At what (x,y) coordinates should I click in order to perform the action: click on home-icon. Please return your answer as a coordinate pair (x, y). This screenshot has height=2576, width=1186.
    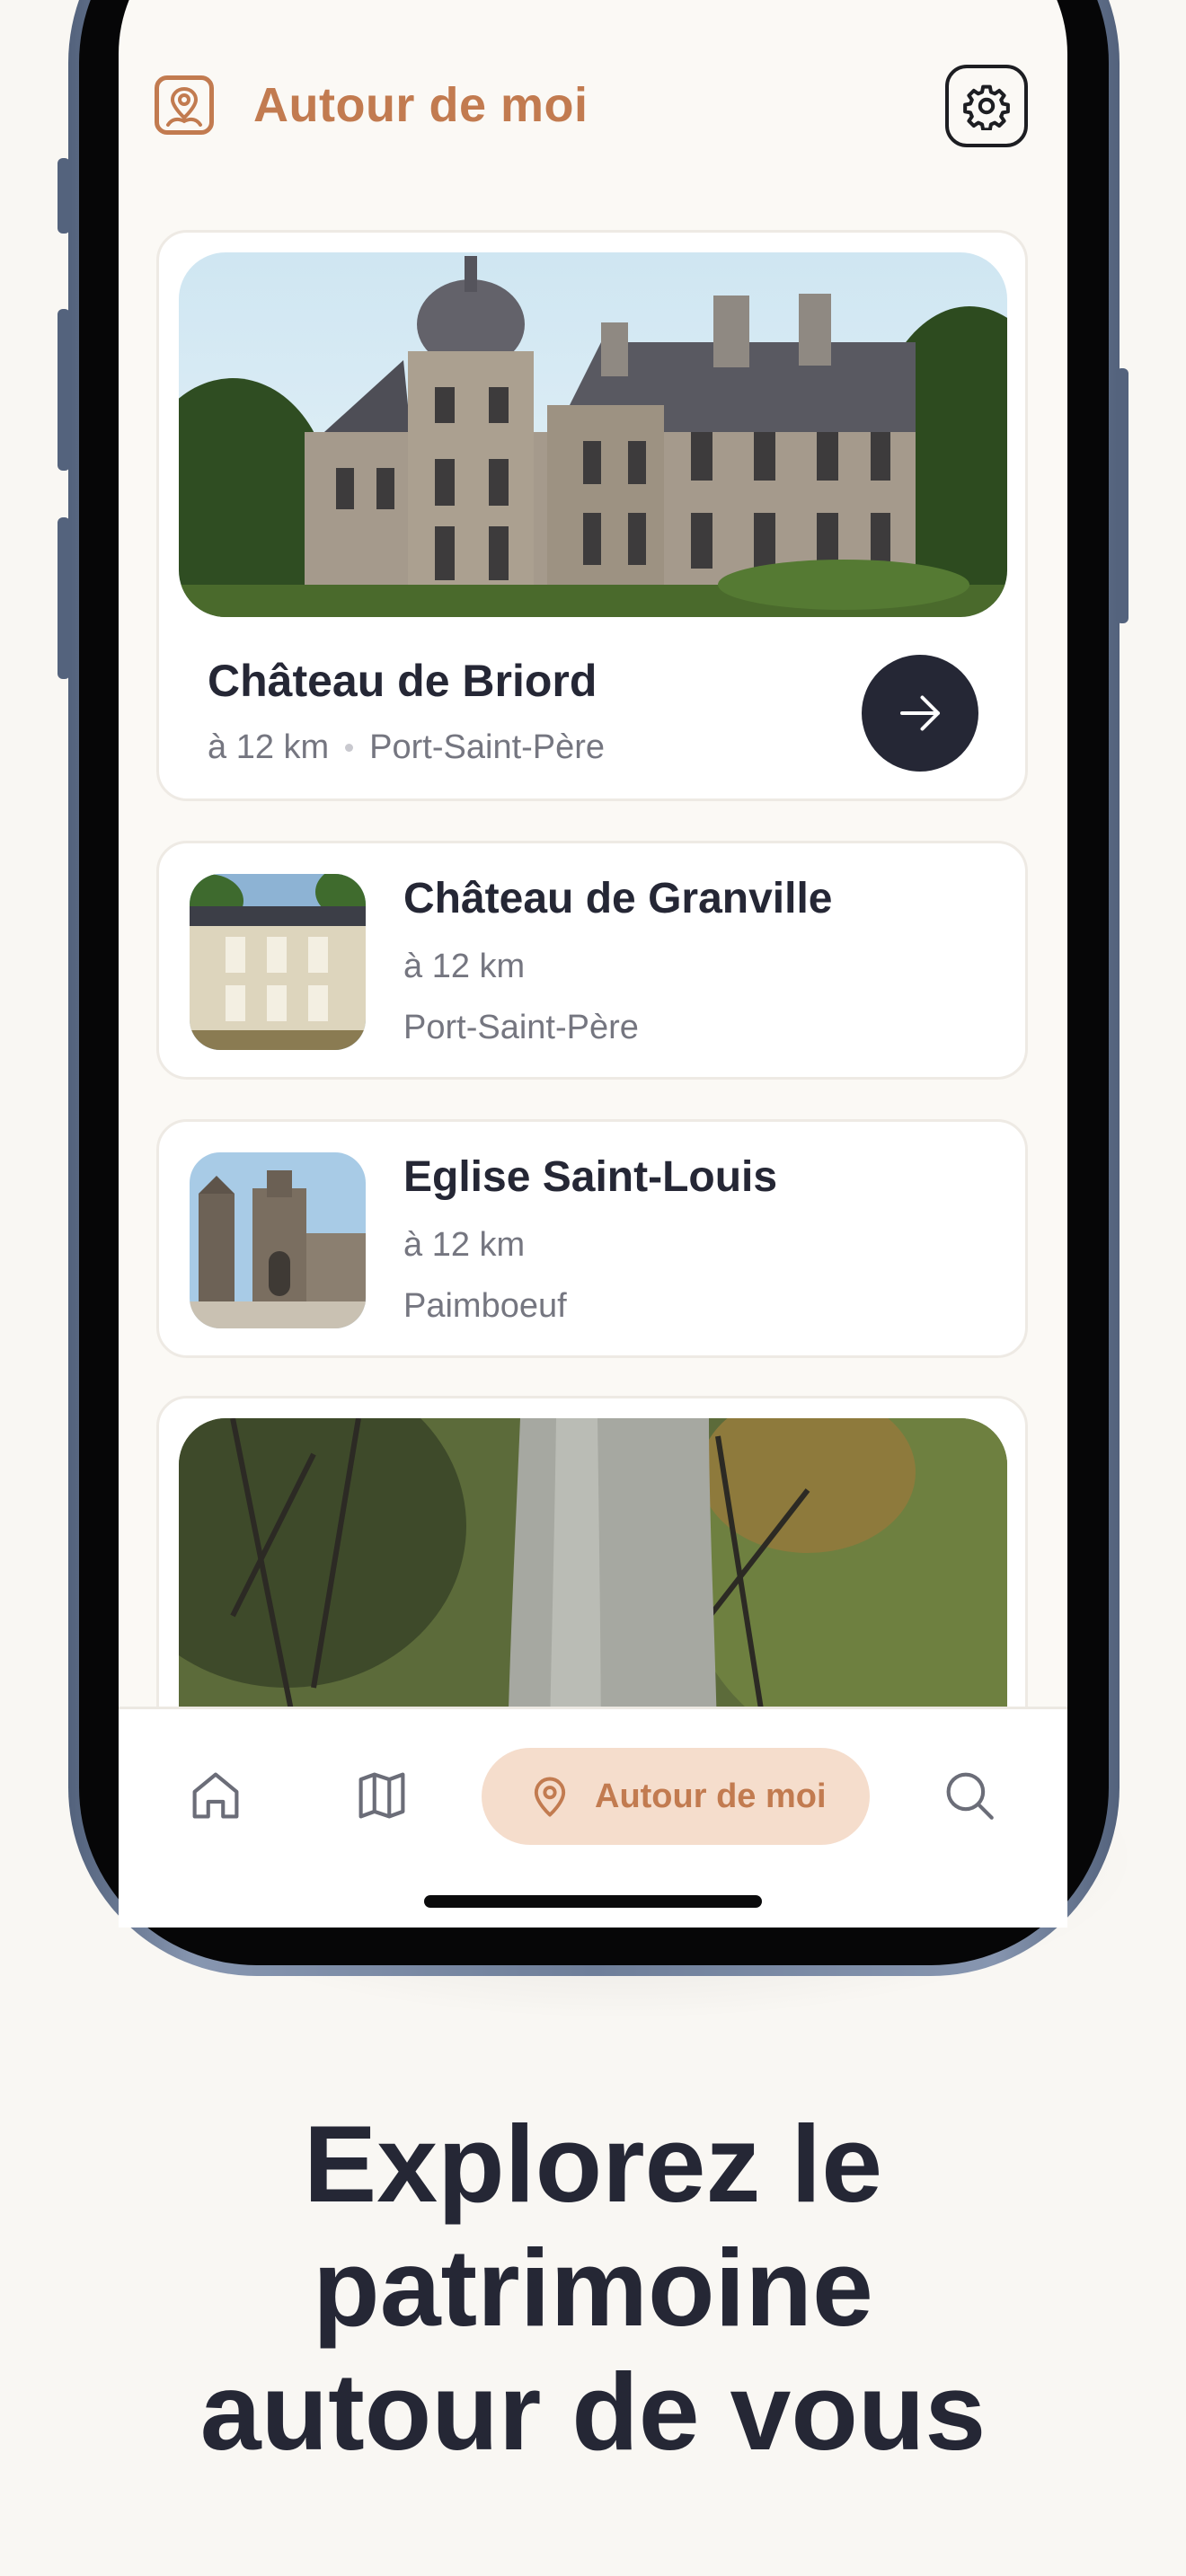
    Looking at the image, I should click on (215, 1795).